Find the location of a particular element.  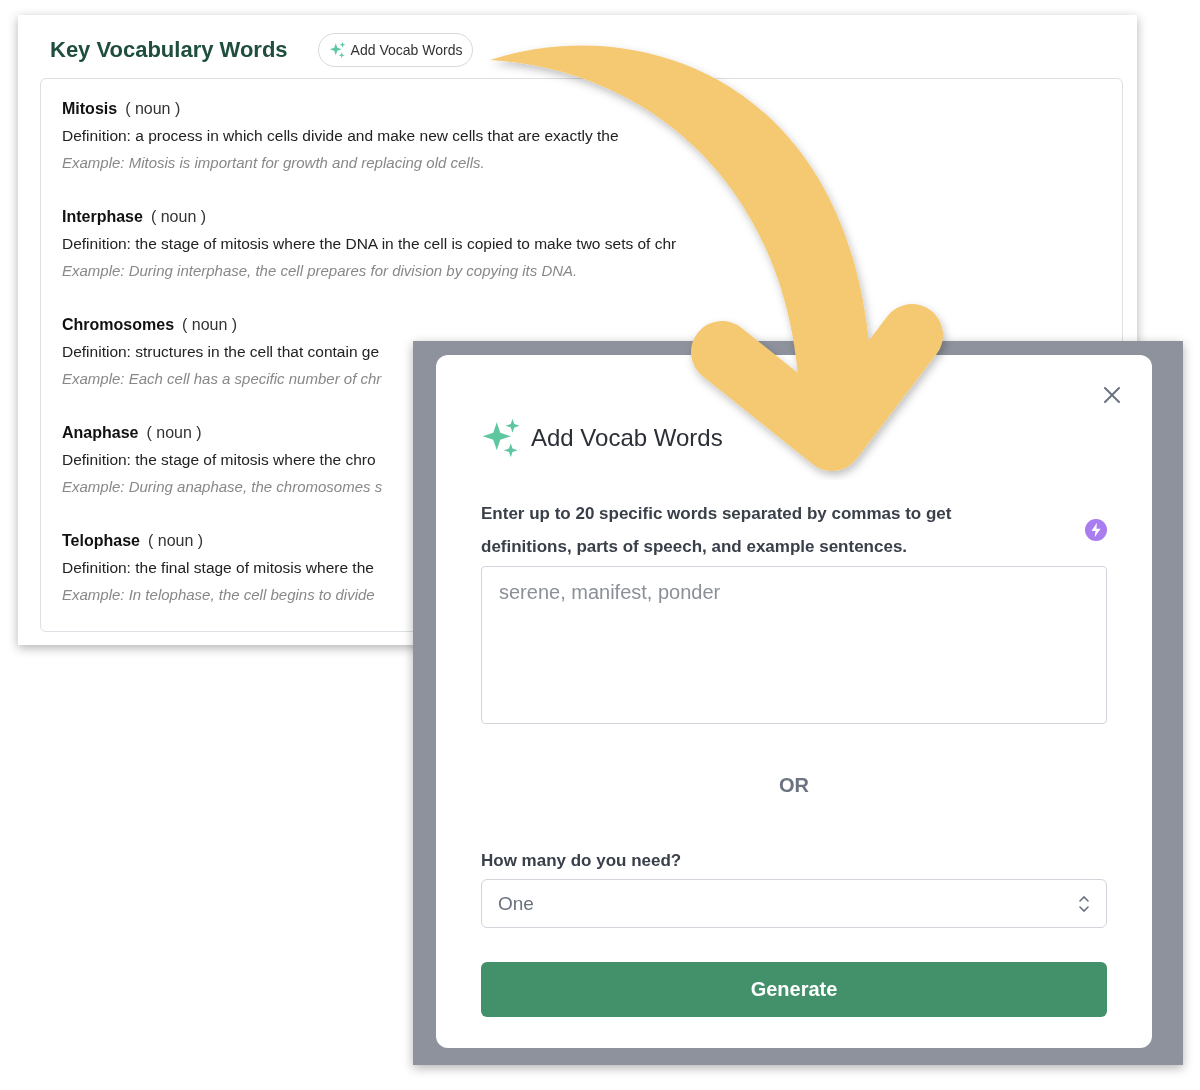

example-text: Example: In telophase, the cell begins to divide is located at coordinates (218, 595).